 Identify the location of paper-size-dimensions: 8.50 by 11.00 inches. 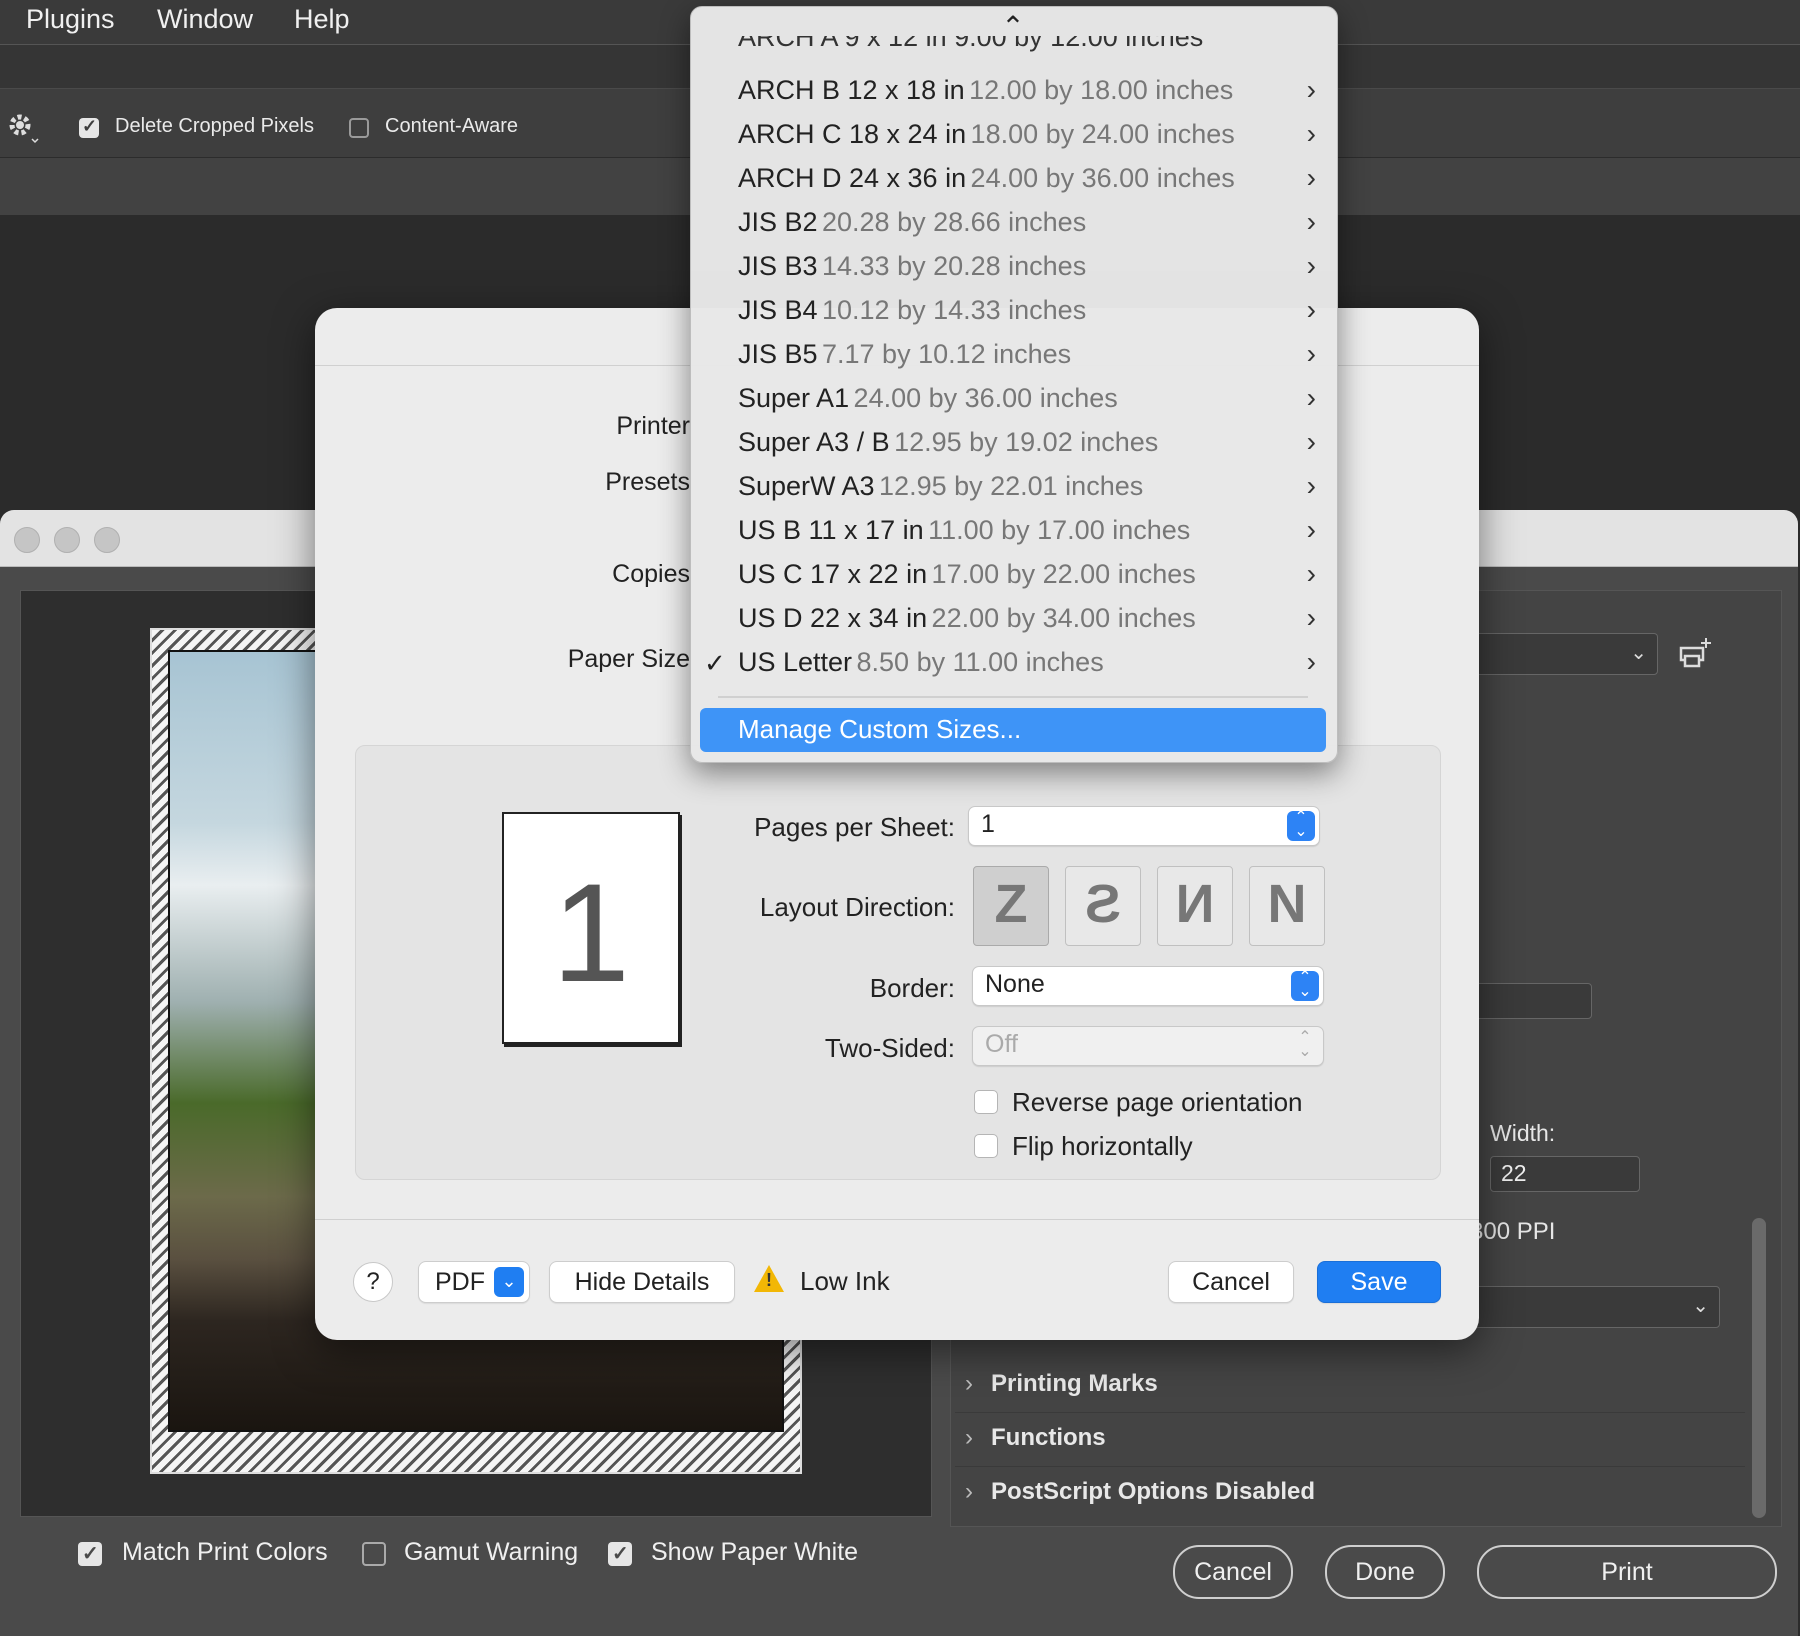
(980, 662).